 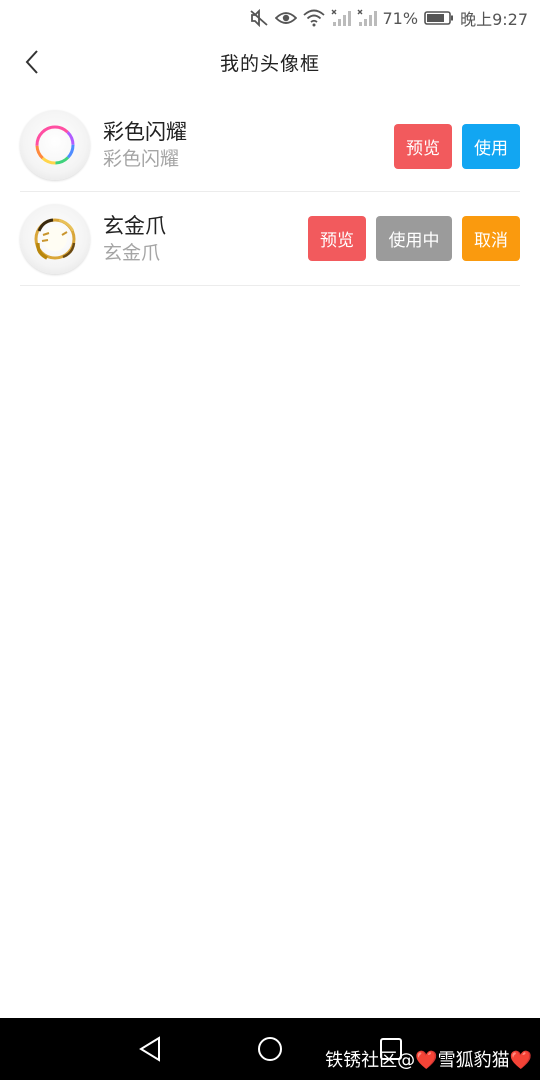 I want to click on avatar-frame-golden-claw, so click(x=55, y=238).